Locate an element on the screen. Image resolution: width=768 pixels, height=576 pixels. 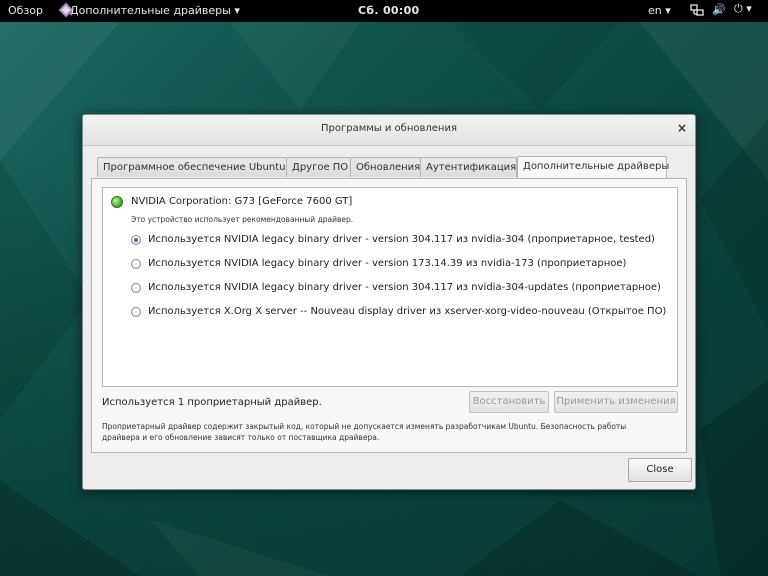
tab-other-software: Другое ПО is located at coordinates (318, 167).